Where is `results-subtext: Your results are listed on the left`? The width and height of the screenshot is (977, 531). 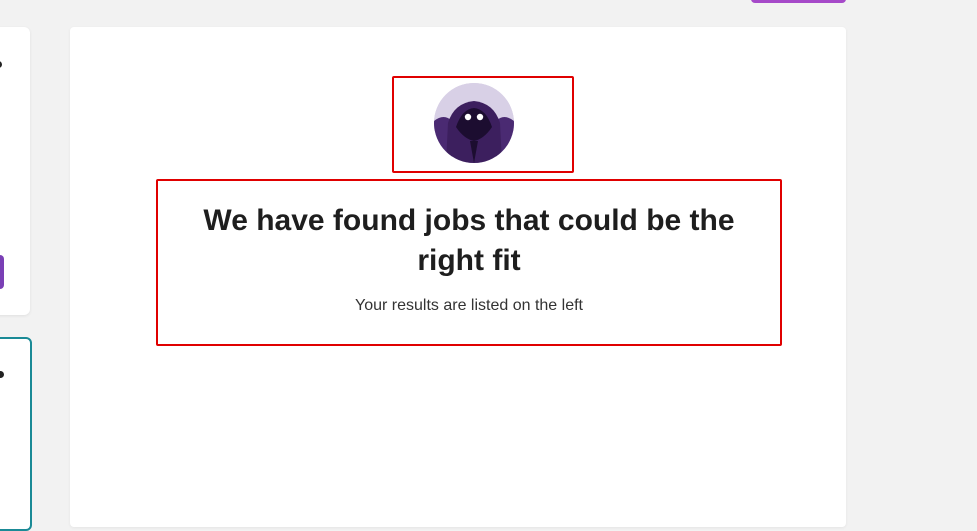 results-subtext: Your results are listed on the left is located at coordinates (469, 305).